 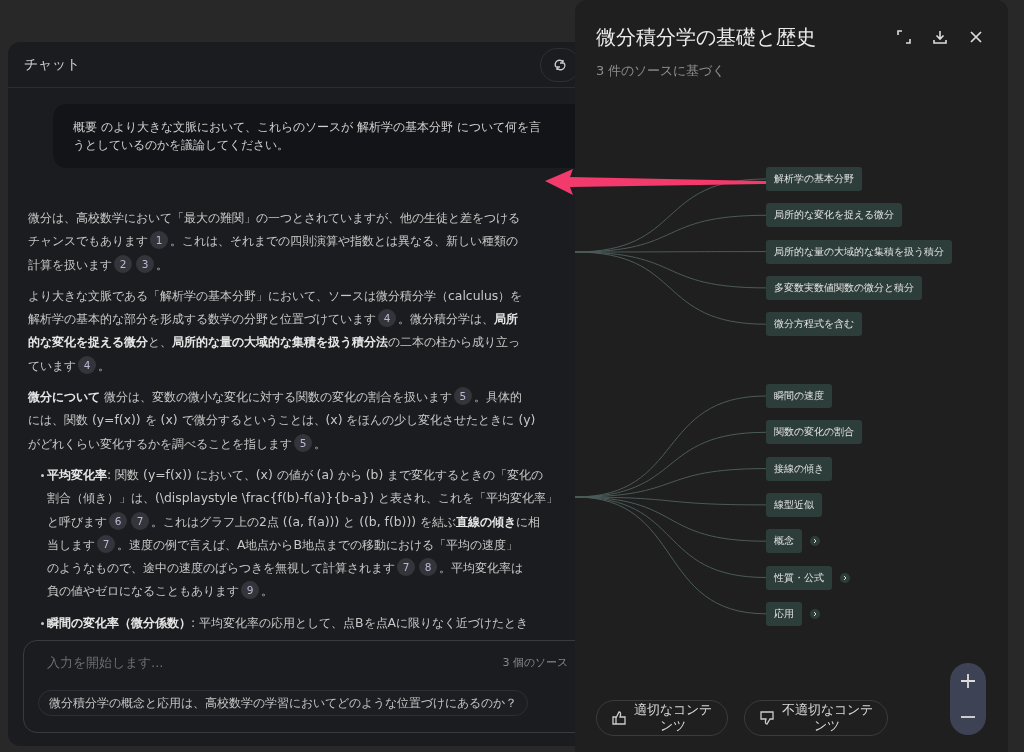 I want to click on citation-chip: 2, so click(x=123, y=263).